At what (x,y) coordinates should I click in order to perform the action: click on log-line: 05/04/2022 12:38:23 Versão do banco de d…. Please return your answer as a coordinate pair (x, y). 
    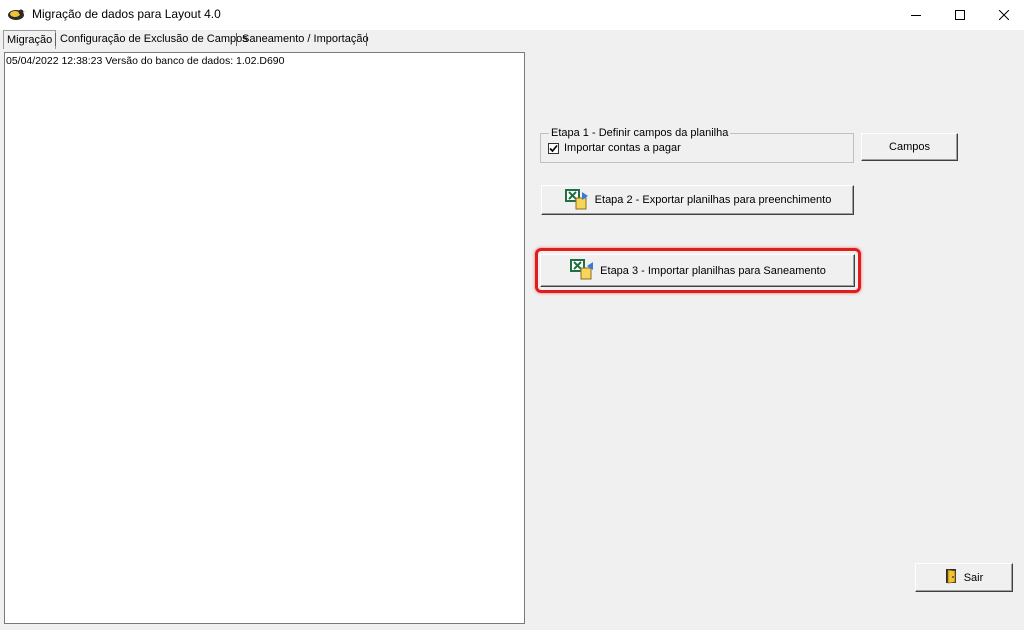
    Looking at the image, I should click on (145, 61).